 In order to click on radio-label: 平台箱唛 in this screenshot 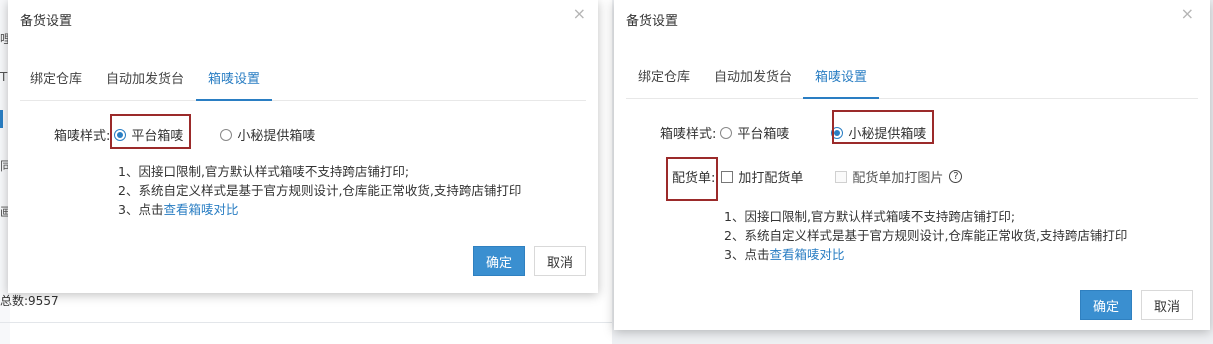, I will do `click(763, 134)`.